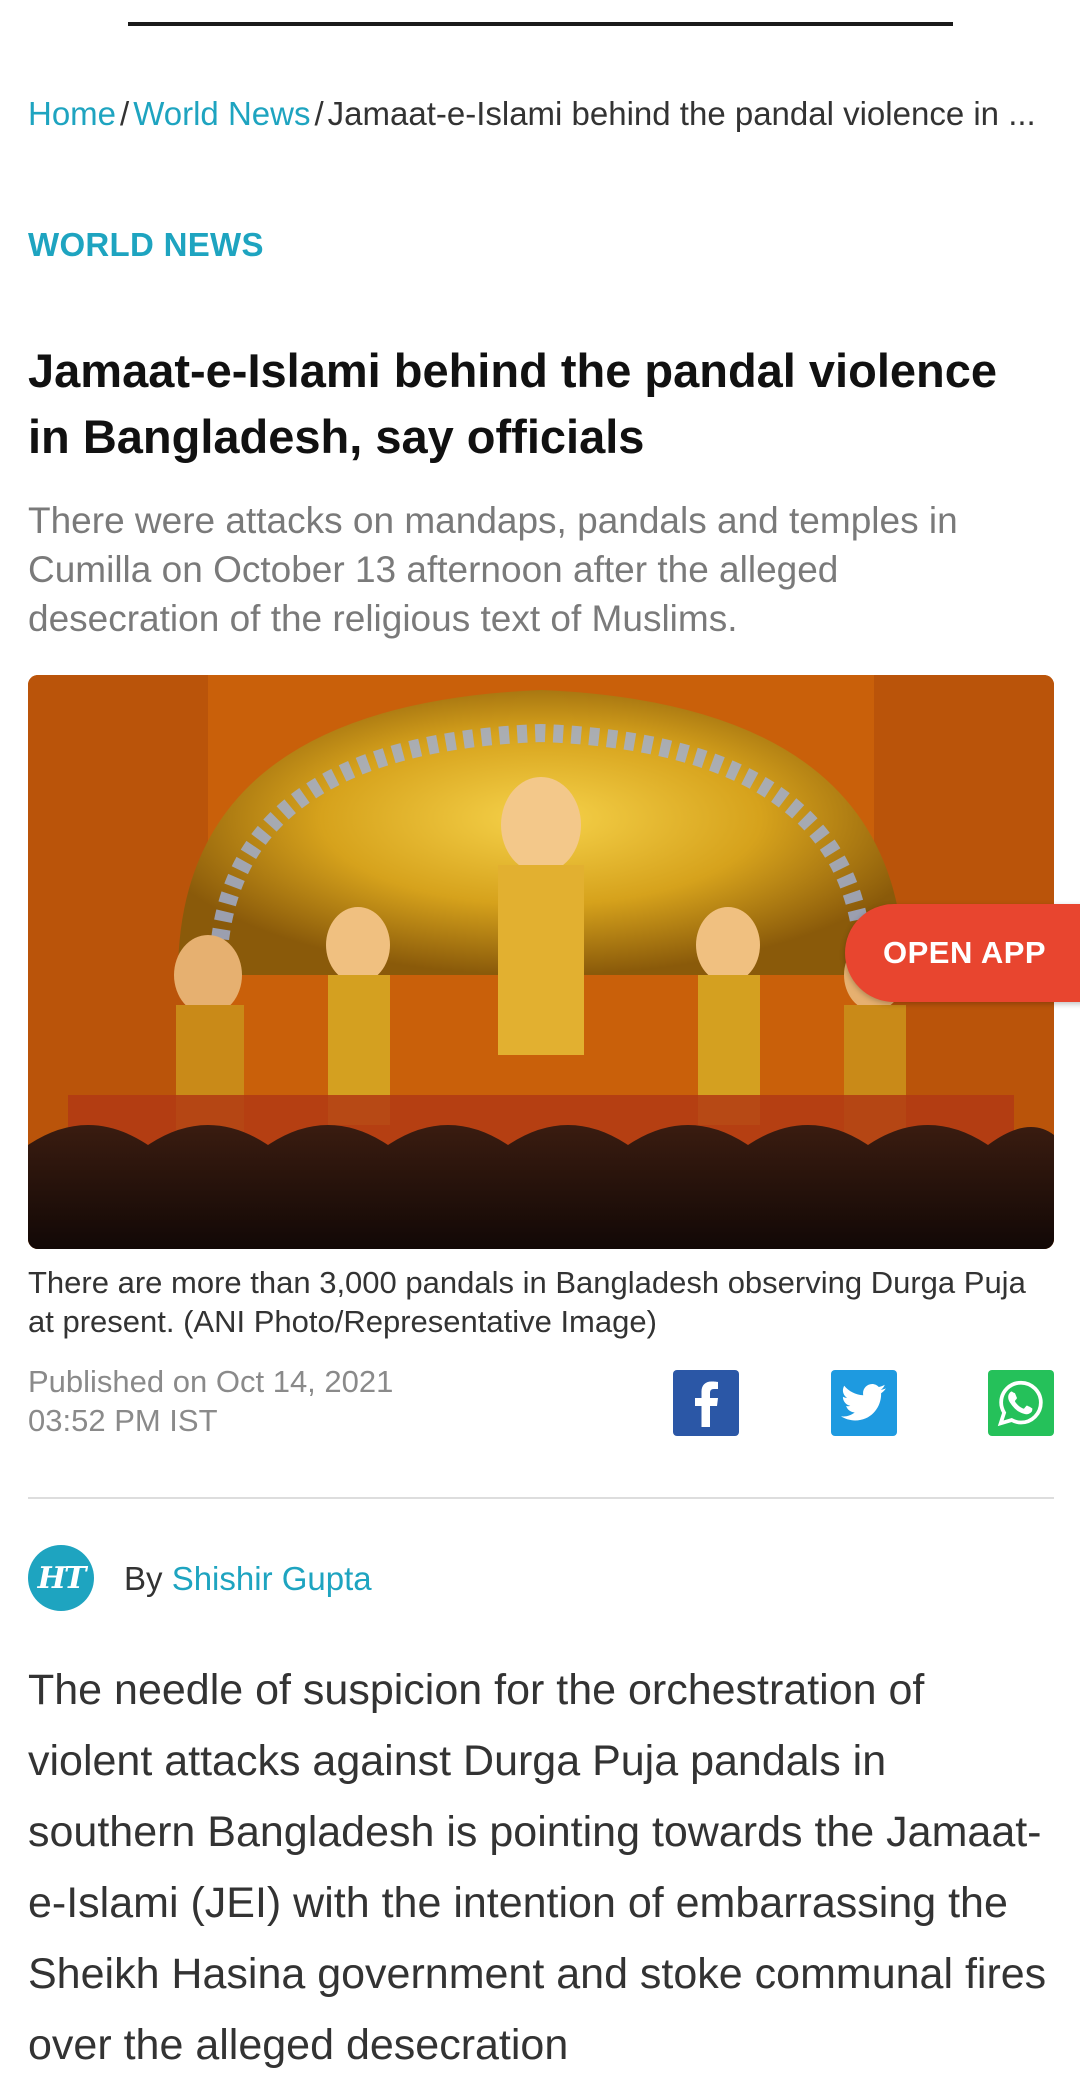  What do you see at coordinates (278, 1401) in the screenshot?
I see `published-date: Published on Oct 14, 2021 03:52 PM IST` at bounding box center [278, 1401].